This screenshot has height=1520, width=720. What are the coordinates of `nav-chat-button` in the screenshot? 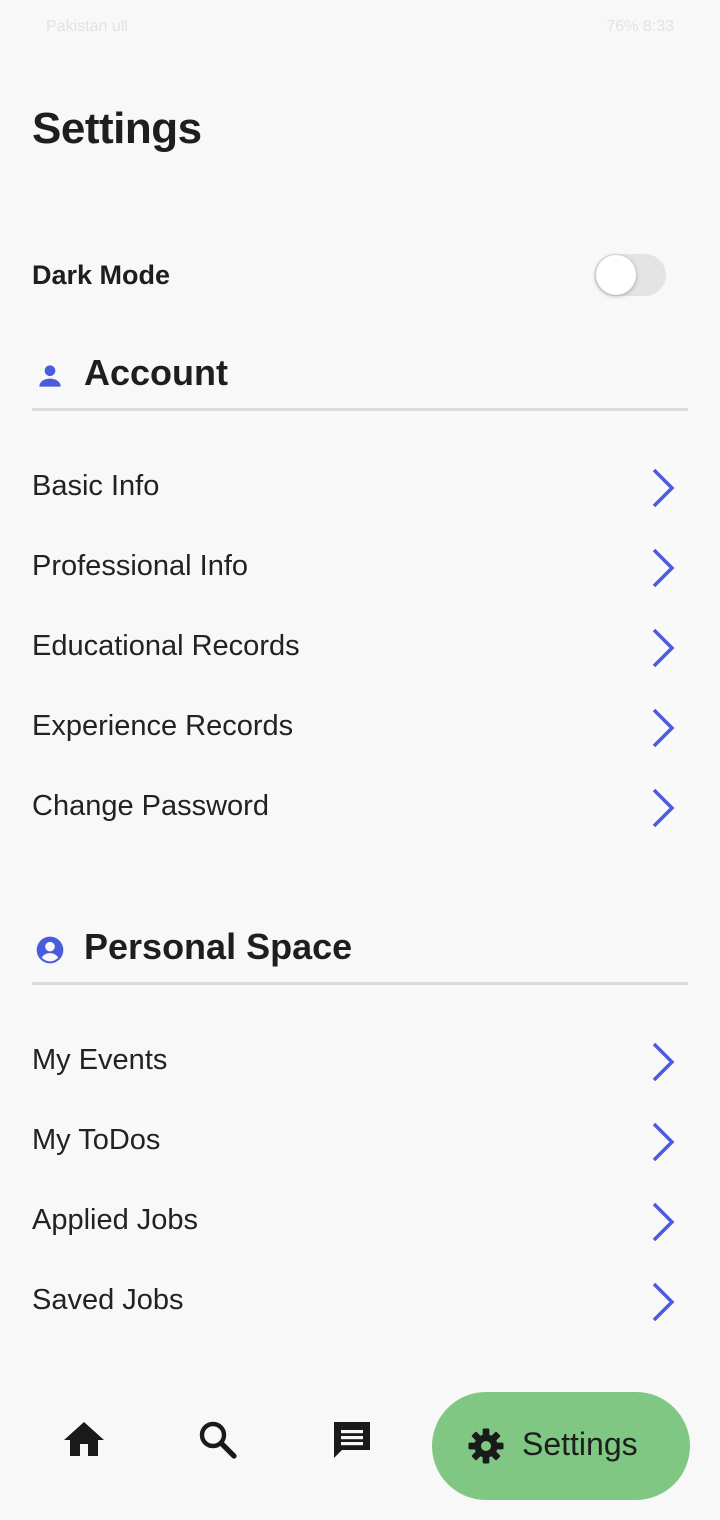 It's located at (352, 1440).